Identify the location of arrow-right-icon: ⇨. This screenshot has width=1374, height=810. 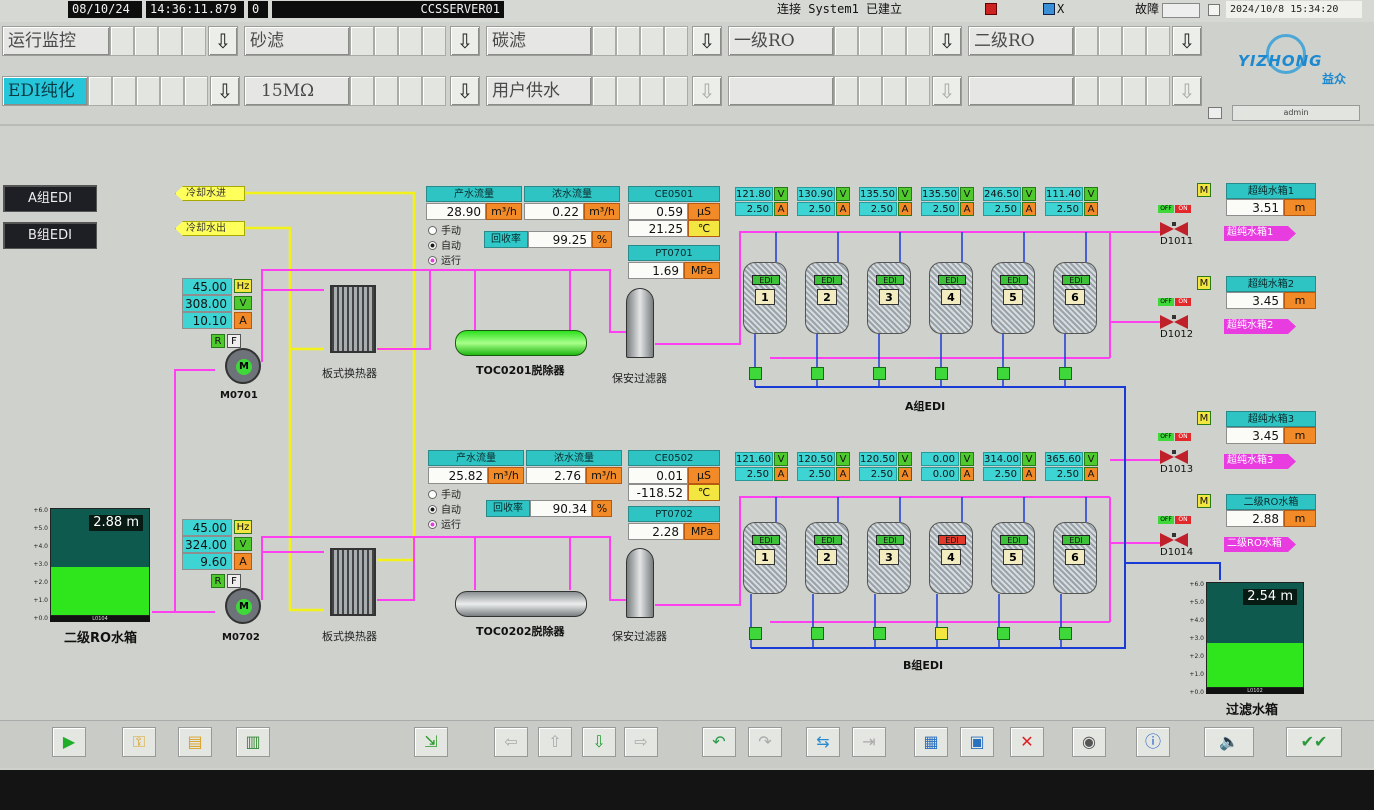
(641, 742).